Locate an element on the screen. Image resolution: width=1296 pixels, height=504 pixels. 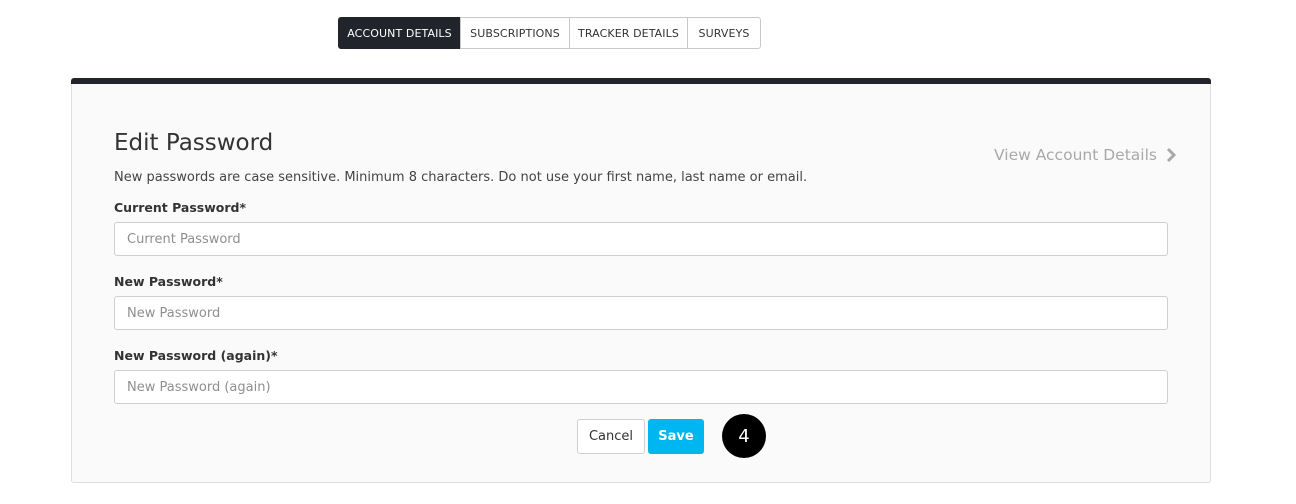
view-account-details-link: View Account Details is located at coordinates (1085, 155).